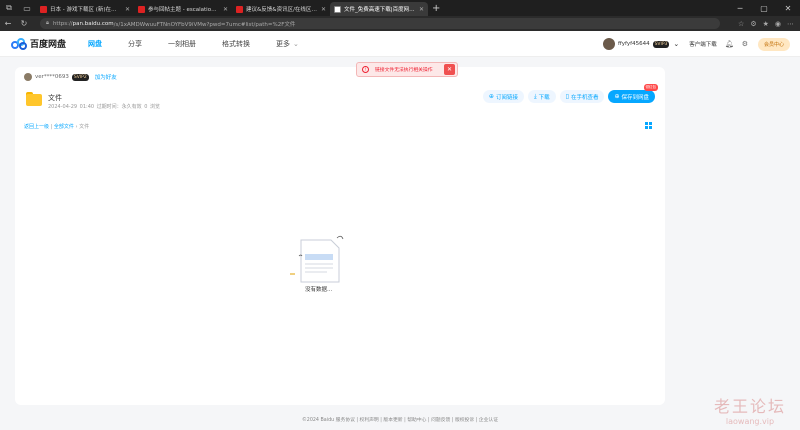  I want to click on phone-icon: ▯, so click(567, 96).